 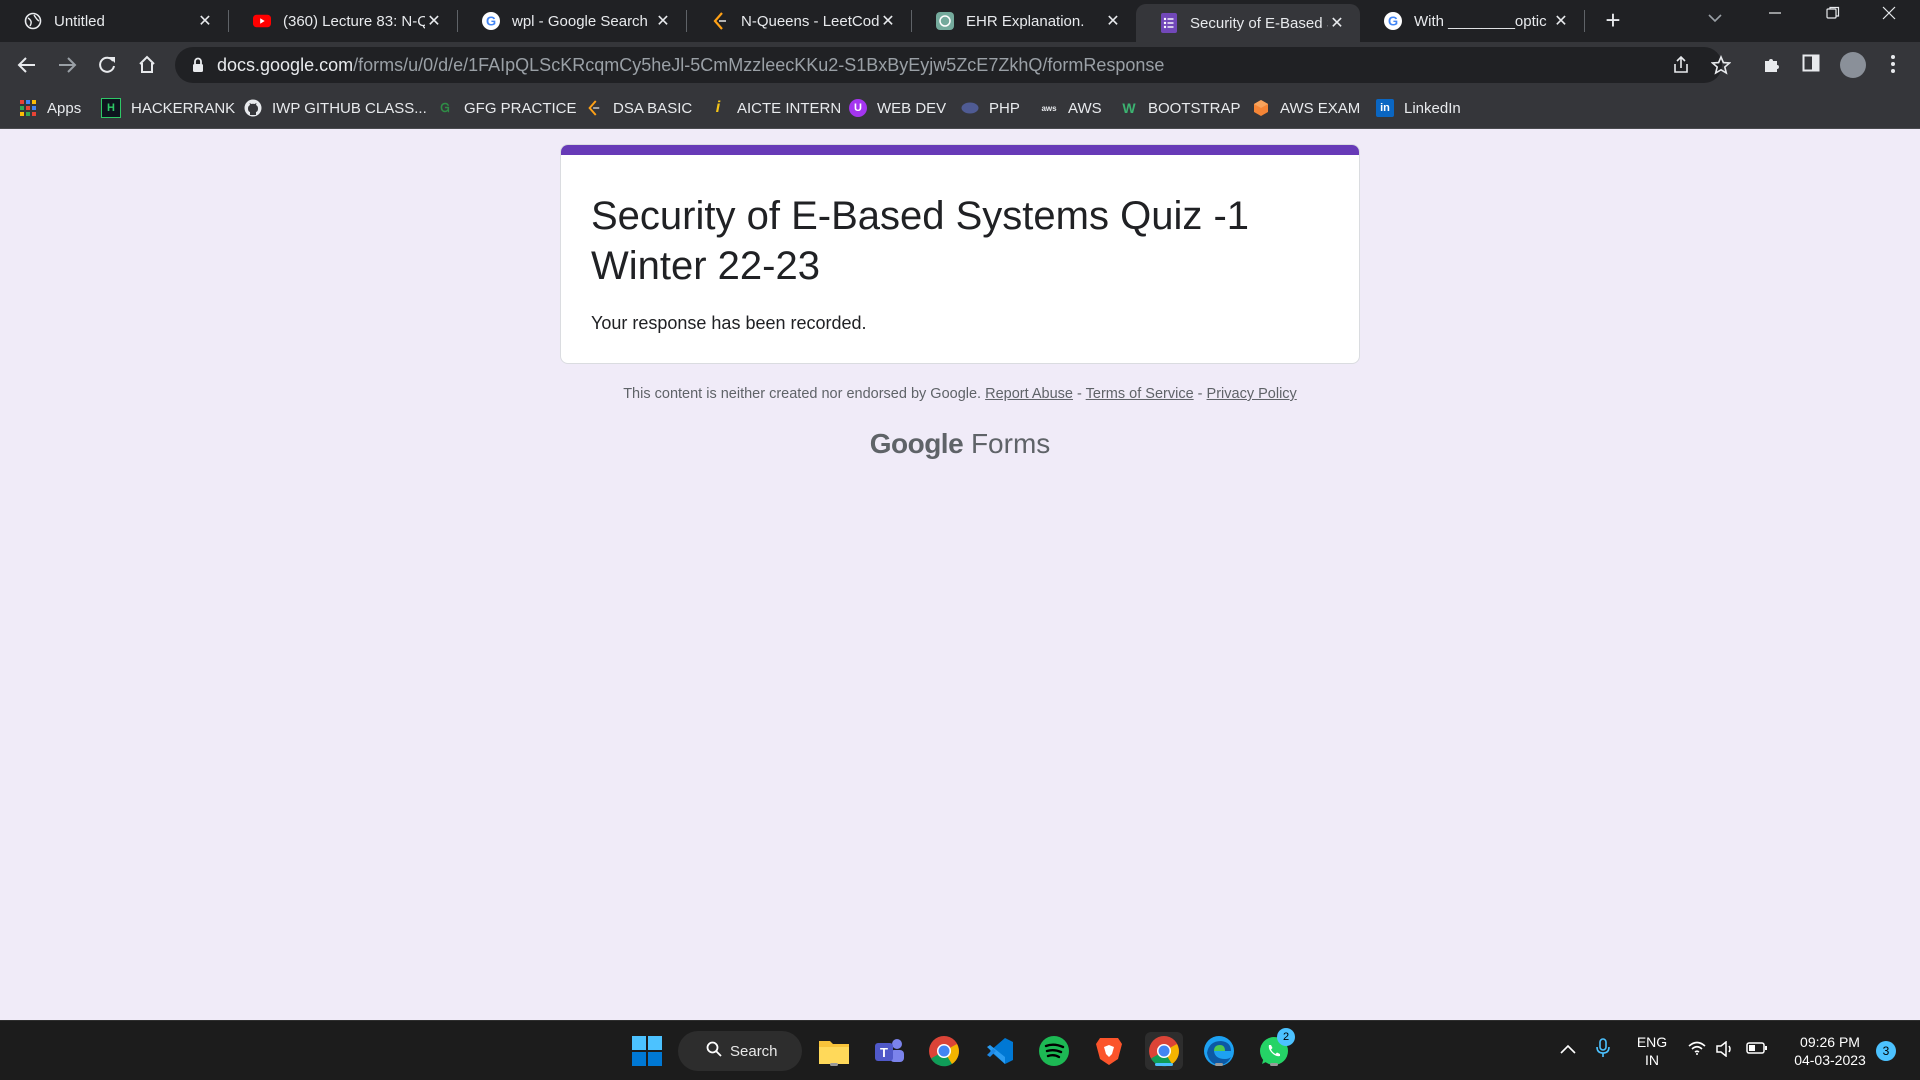 What do you see at coordinates (1775, 15) in the screenshot?
I see `minimize-button` at bounding box center [1775, 15].